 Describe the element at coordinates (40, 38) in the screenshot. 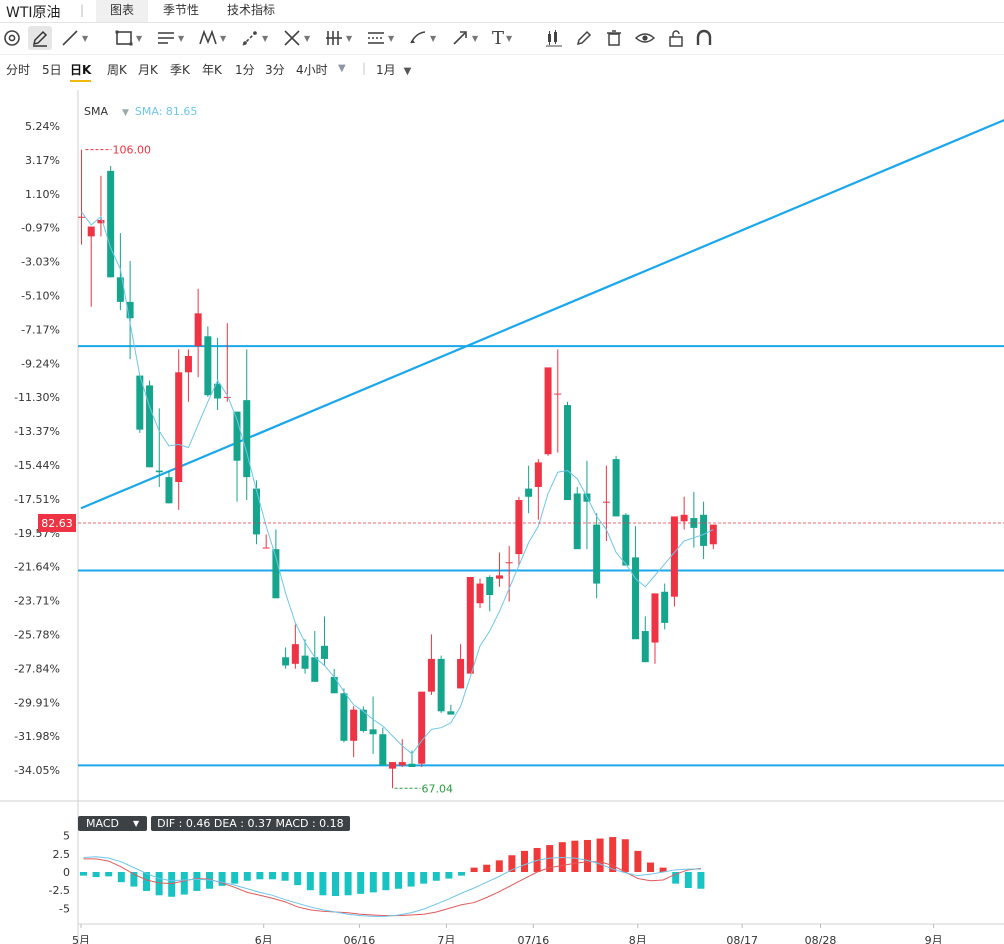

I see `pencil-icon` at that location.